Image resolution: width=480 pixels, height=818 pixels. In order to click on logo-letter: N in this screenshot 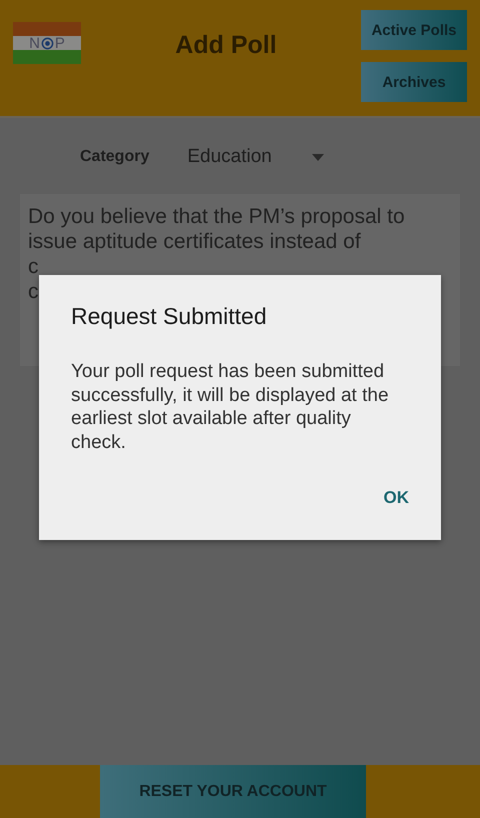, I will do `click(34, 43)`.